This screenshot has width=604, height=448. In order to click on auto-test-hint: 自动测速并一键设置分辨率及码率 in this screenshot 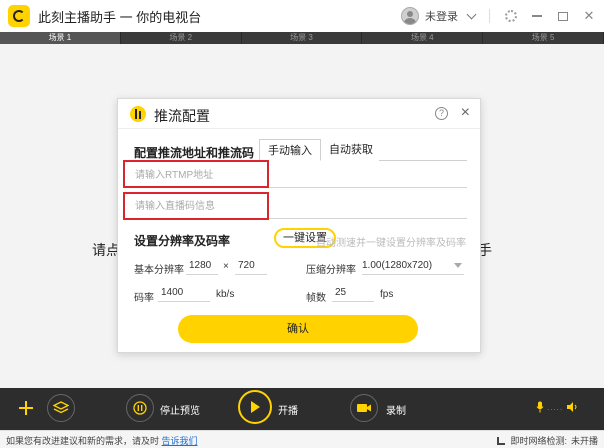, I will do `click(391, 243)`.